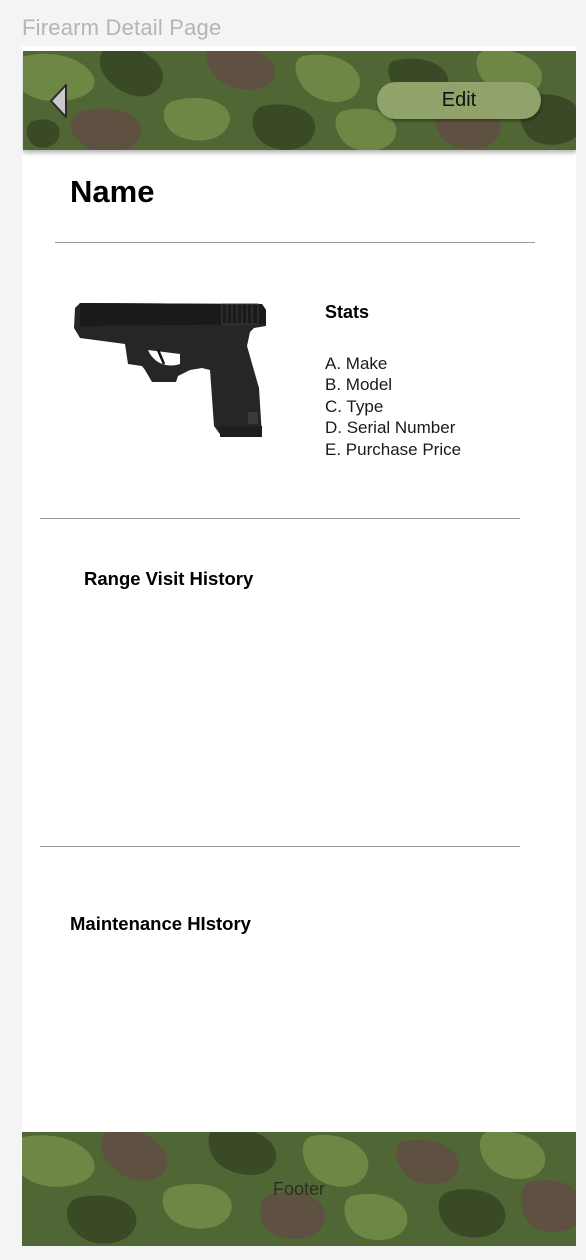 The width and height of the screenshot is (586, 1260). Describe the element at coordinates (354, 406) in the screenshot. I see `stat-item-type: C. Type` at that location.